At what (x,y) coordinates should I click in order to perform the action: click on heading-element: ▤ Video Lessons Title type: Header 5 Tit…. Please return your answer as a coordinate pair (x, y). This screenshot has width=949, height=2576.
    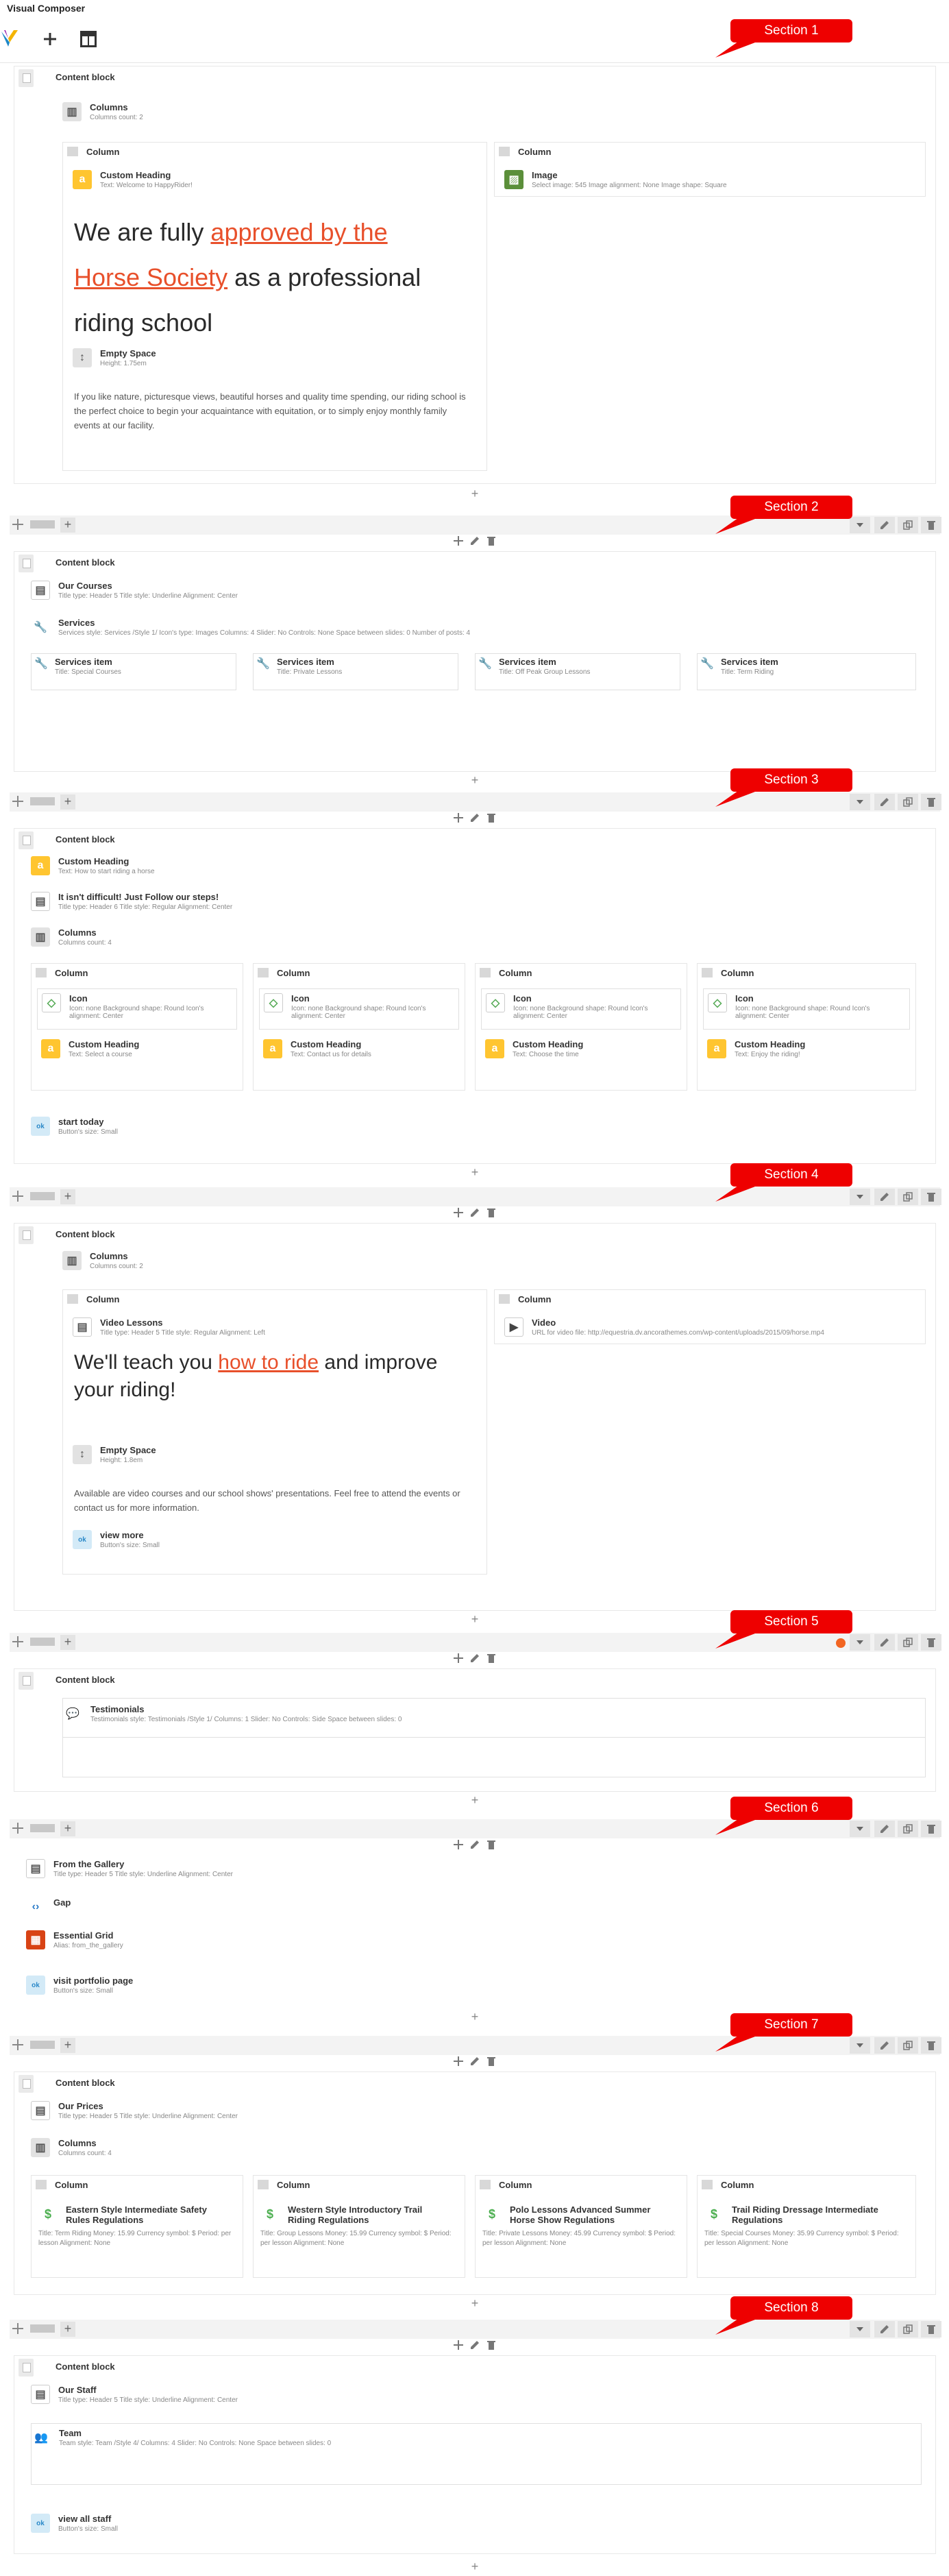
    Looking at the image, I should click on (210, 1331).